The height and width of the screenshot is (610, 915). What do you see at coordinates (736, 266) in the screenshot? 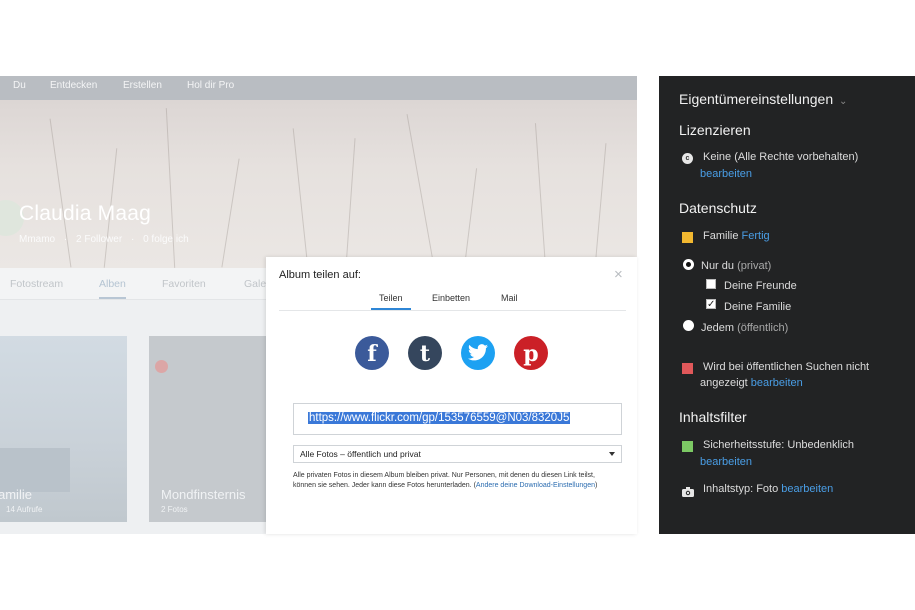
I see `option-nur-du: Nur du (privat)` at bounding box center [736, 266].